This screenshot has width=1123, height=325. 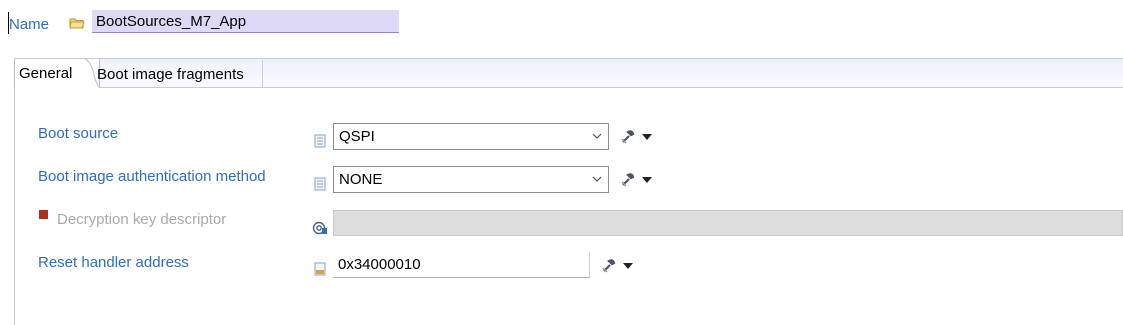 I want to click on reset-handler-input: 0x34000010, so click(x=461, y=265).